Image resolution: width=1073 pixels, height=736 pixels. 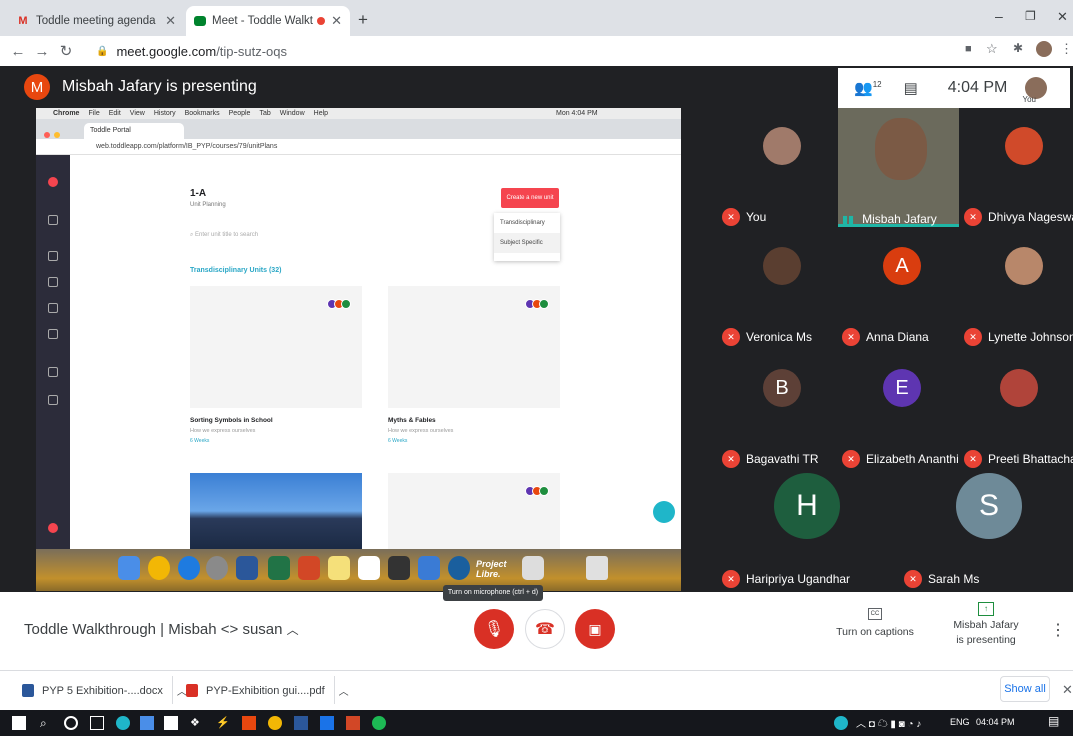 What do you see at coordinates (224, 235) in the screenshot?
I see `unit-search: ⌕ Enter unit title to search` at bounding box center [224, 235].